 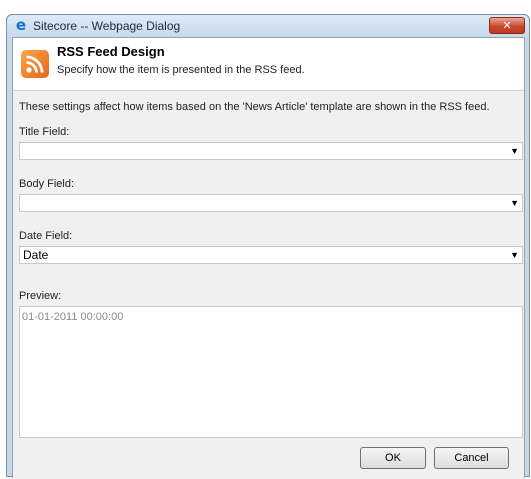 I want to click on window-title: Sitecore -- Webpage Dialog, so click(x=107, y=26).